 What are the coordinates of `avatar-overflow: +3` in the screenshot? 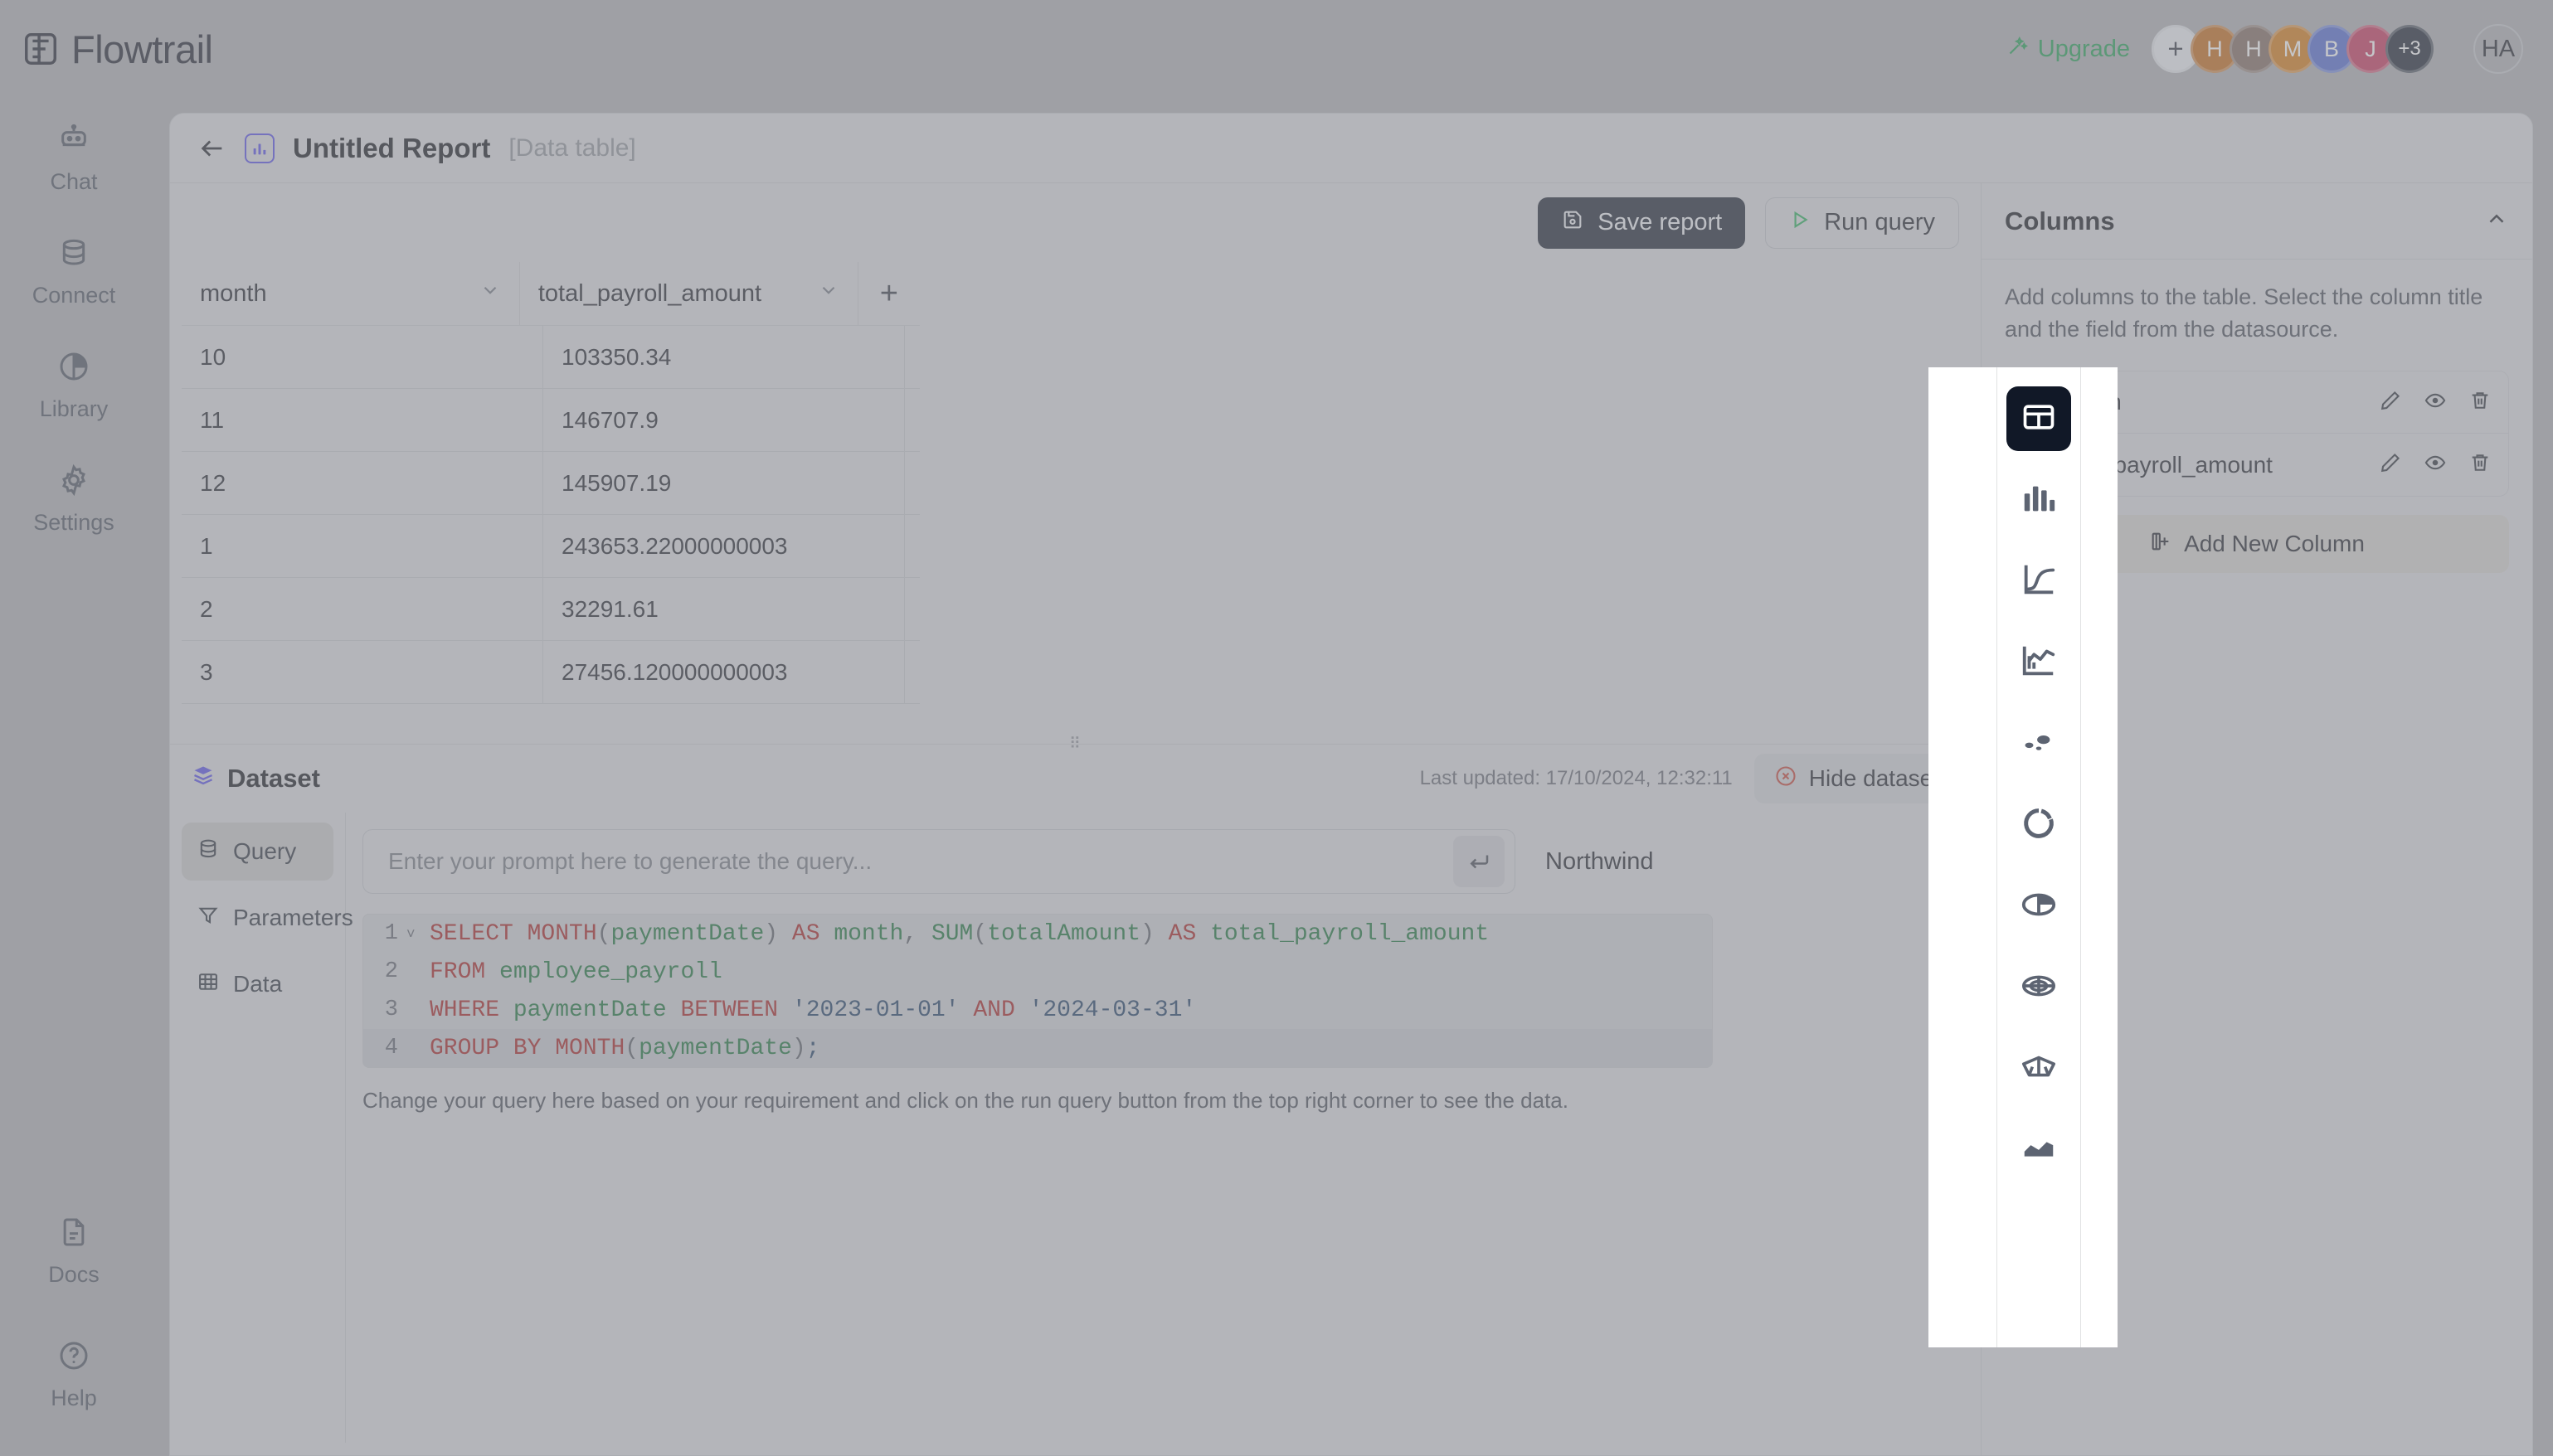 It's located at (2410, 49).